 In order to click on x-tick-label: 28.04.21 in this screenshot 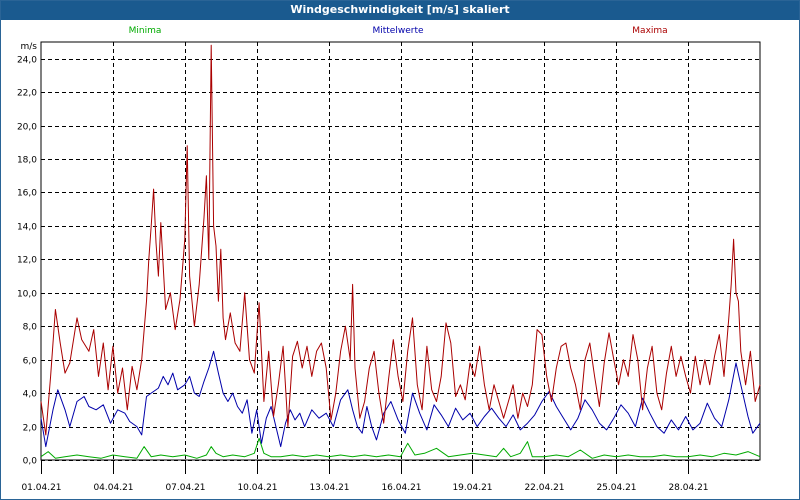, I will do `click(688, 488)`.